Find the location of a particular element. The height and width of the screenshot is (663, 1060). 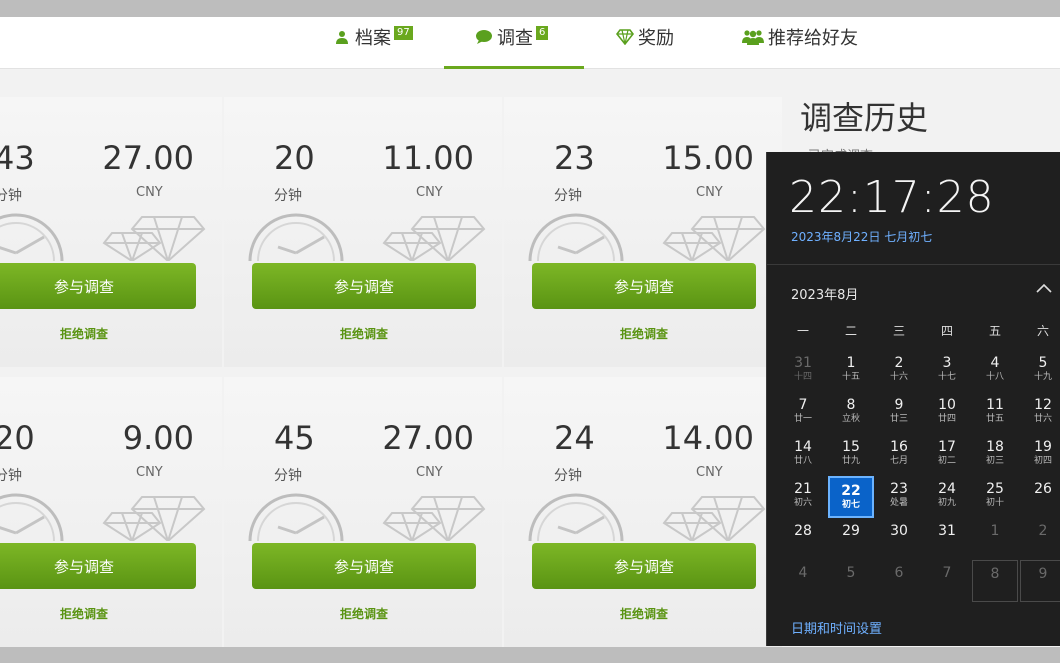

day-number: 31 is located at coordinates (803, 363).